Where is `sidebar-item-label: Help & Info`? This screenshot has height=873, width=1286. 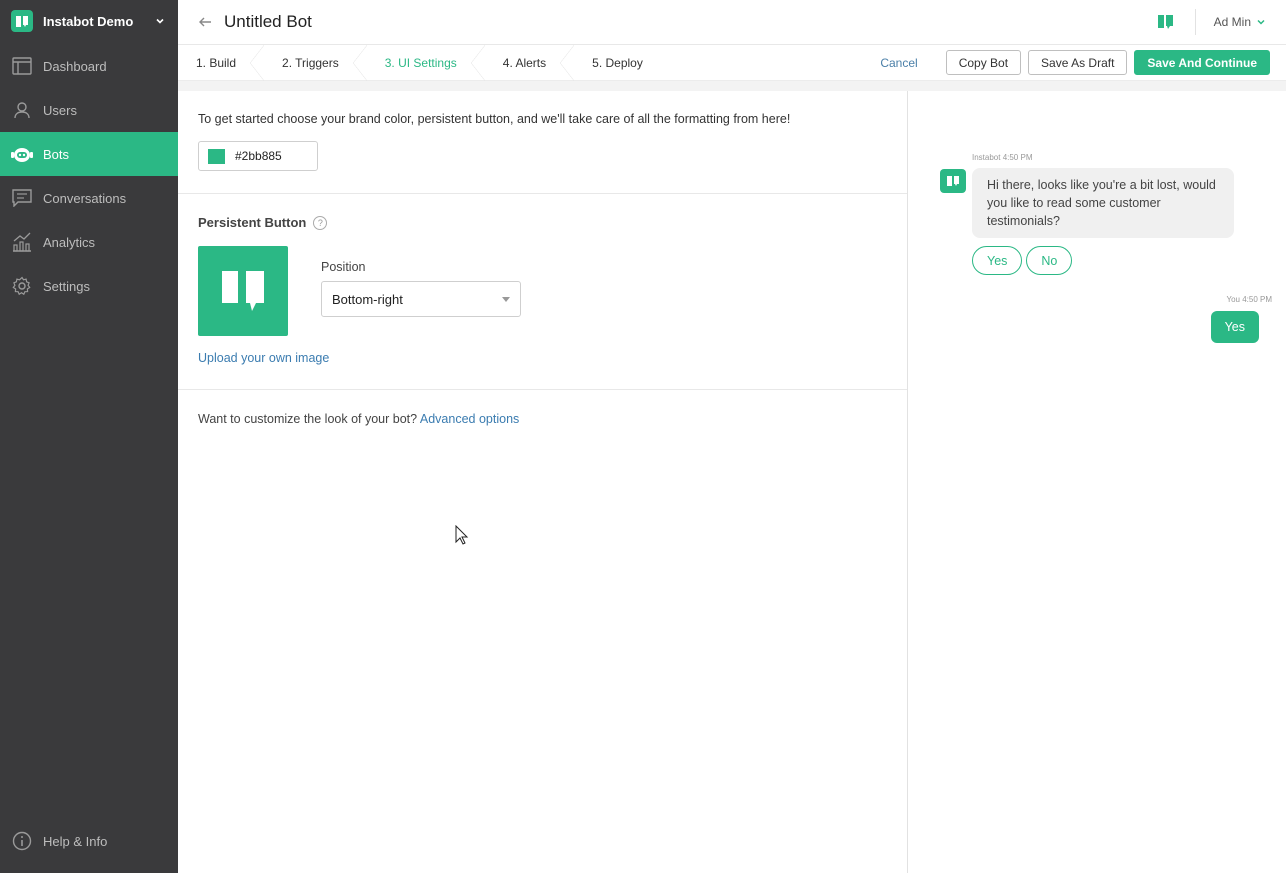
sidebar-item-label: Help & Info is located at coordinates (75, 841).